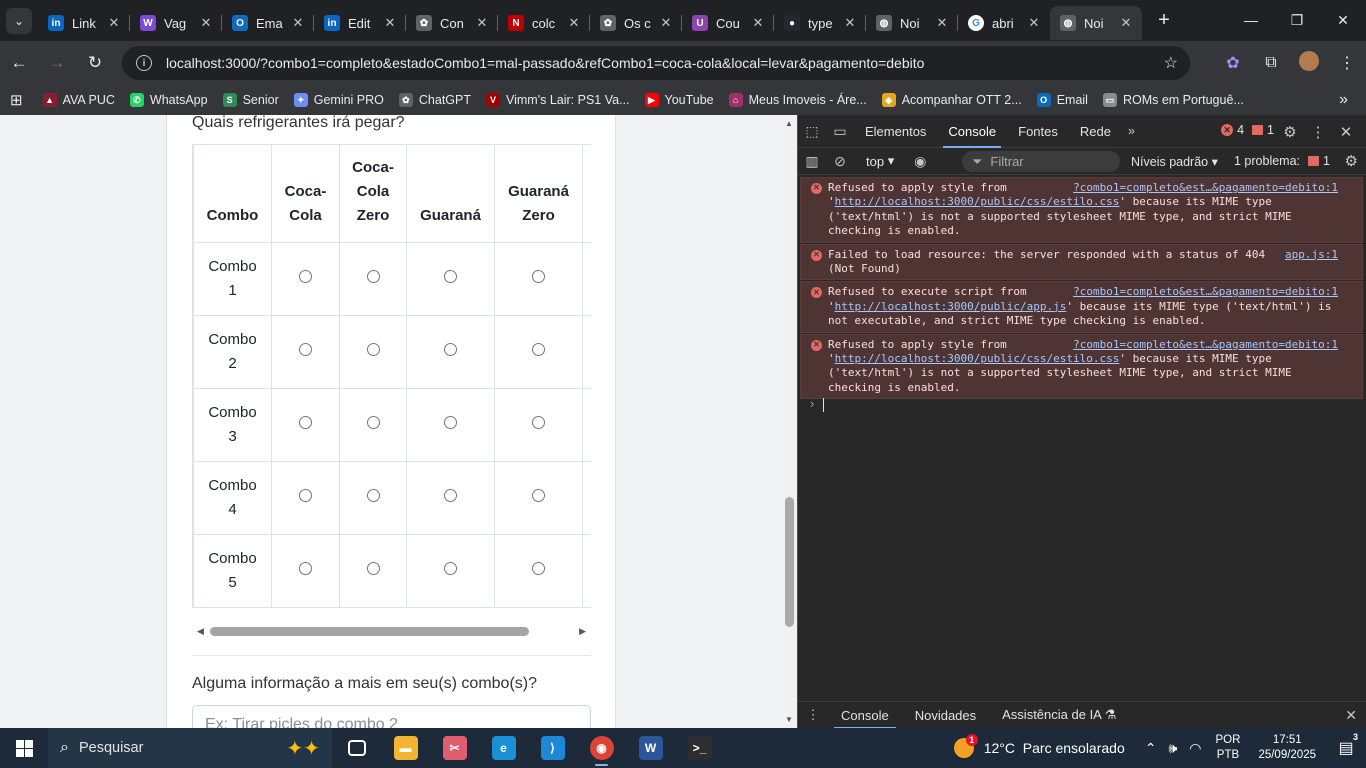 The height and width of the screenshot is (768, 1366). Describe the element at coordinates (699, 748) in the screenshot. I see `taskbar-app: >_` at that location.